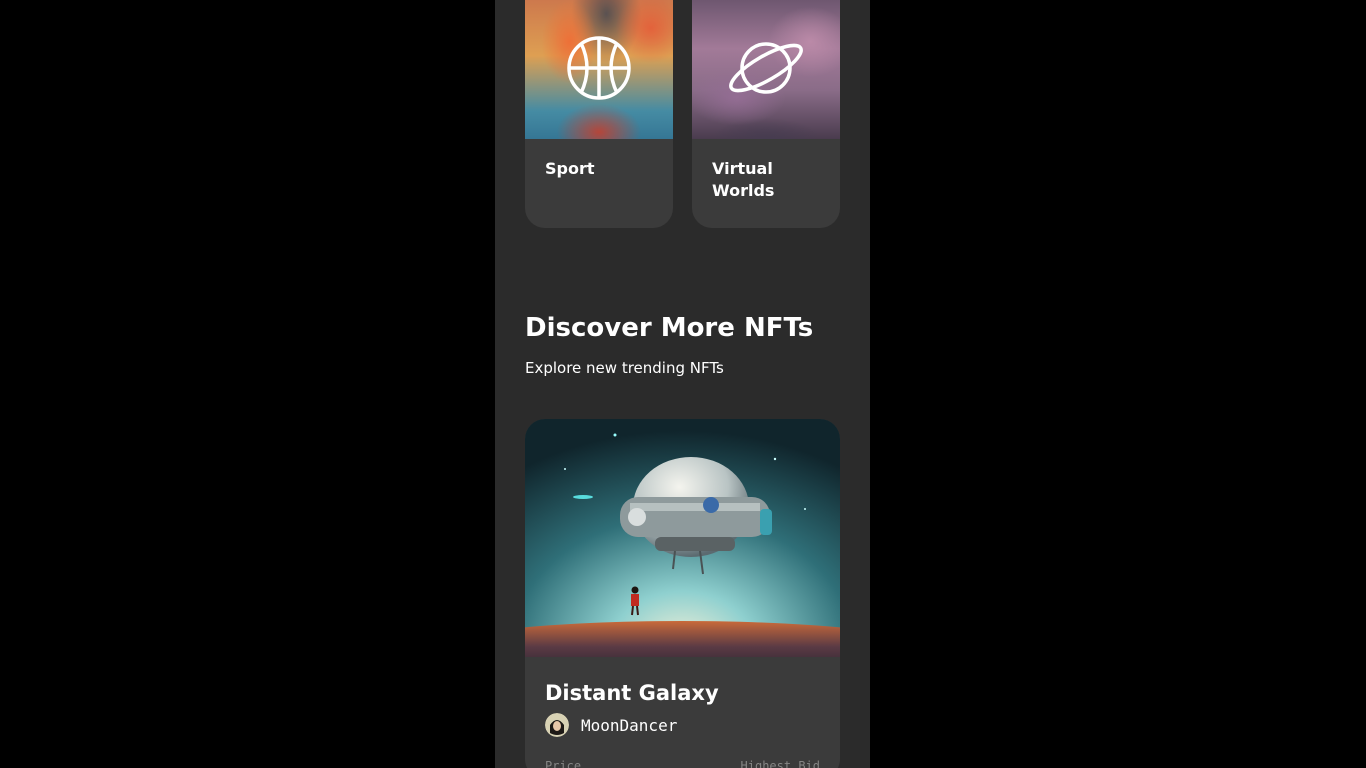 Image resolution: width=1366 pixels, height=768 pixels. I want to click on category-card-virtual-worlds: Virtual Worlds, so click(766, 114).